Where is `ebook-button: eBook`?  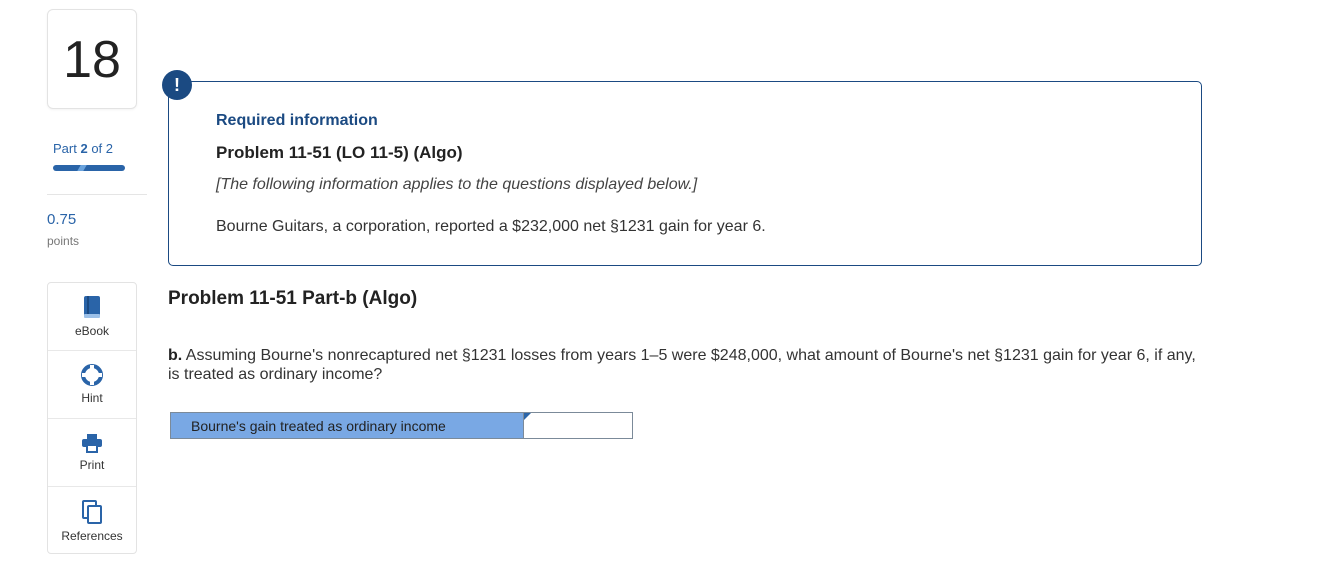
ebook-button: eBook is located at coordinates (92, 317).